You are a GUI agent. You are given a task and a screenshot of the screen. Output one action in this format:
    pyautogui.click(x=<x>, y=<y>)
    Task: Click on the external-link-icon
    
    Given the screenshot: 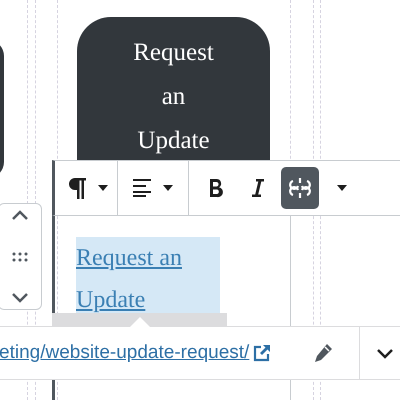 What is the action you would take?
    pyautogui.click(x=262, y=353)
    